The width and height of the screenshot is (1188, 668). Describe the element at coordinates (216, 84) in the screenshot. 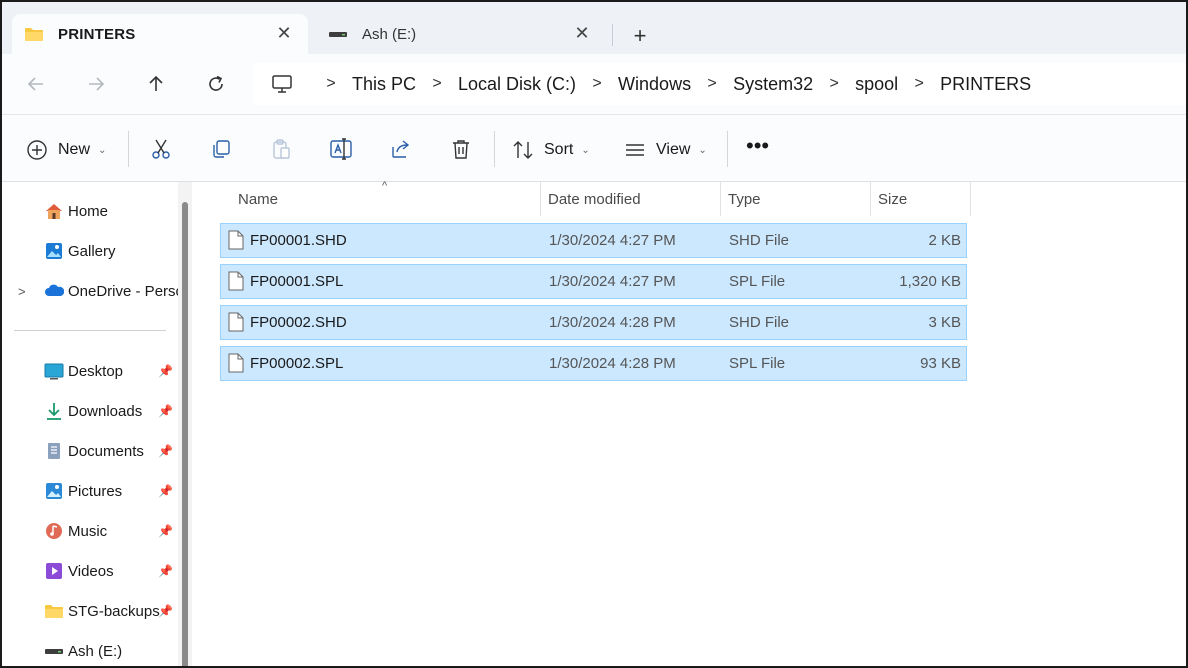

I see `refresh-button` at that location.